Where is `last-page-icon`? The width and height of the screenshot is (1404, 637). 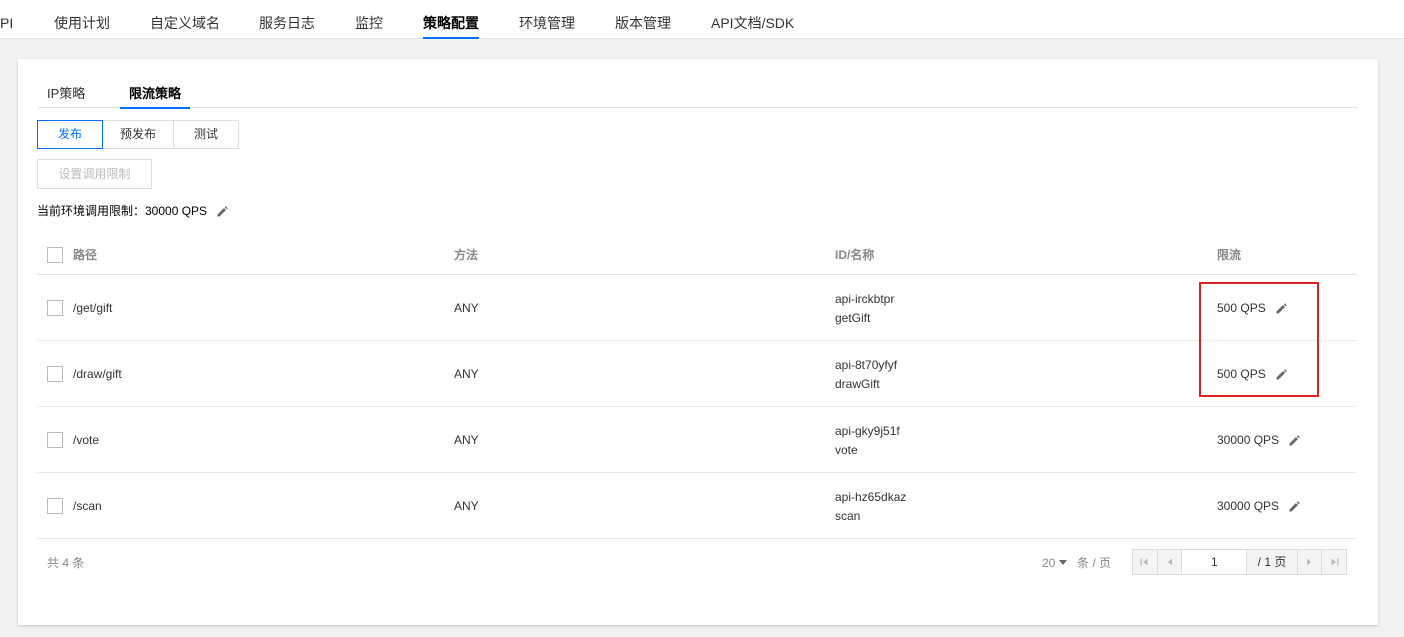
last-page-icon is located at coordinates (1333, 562).